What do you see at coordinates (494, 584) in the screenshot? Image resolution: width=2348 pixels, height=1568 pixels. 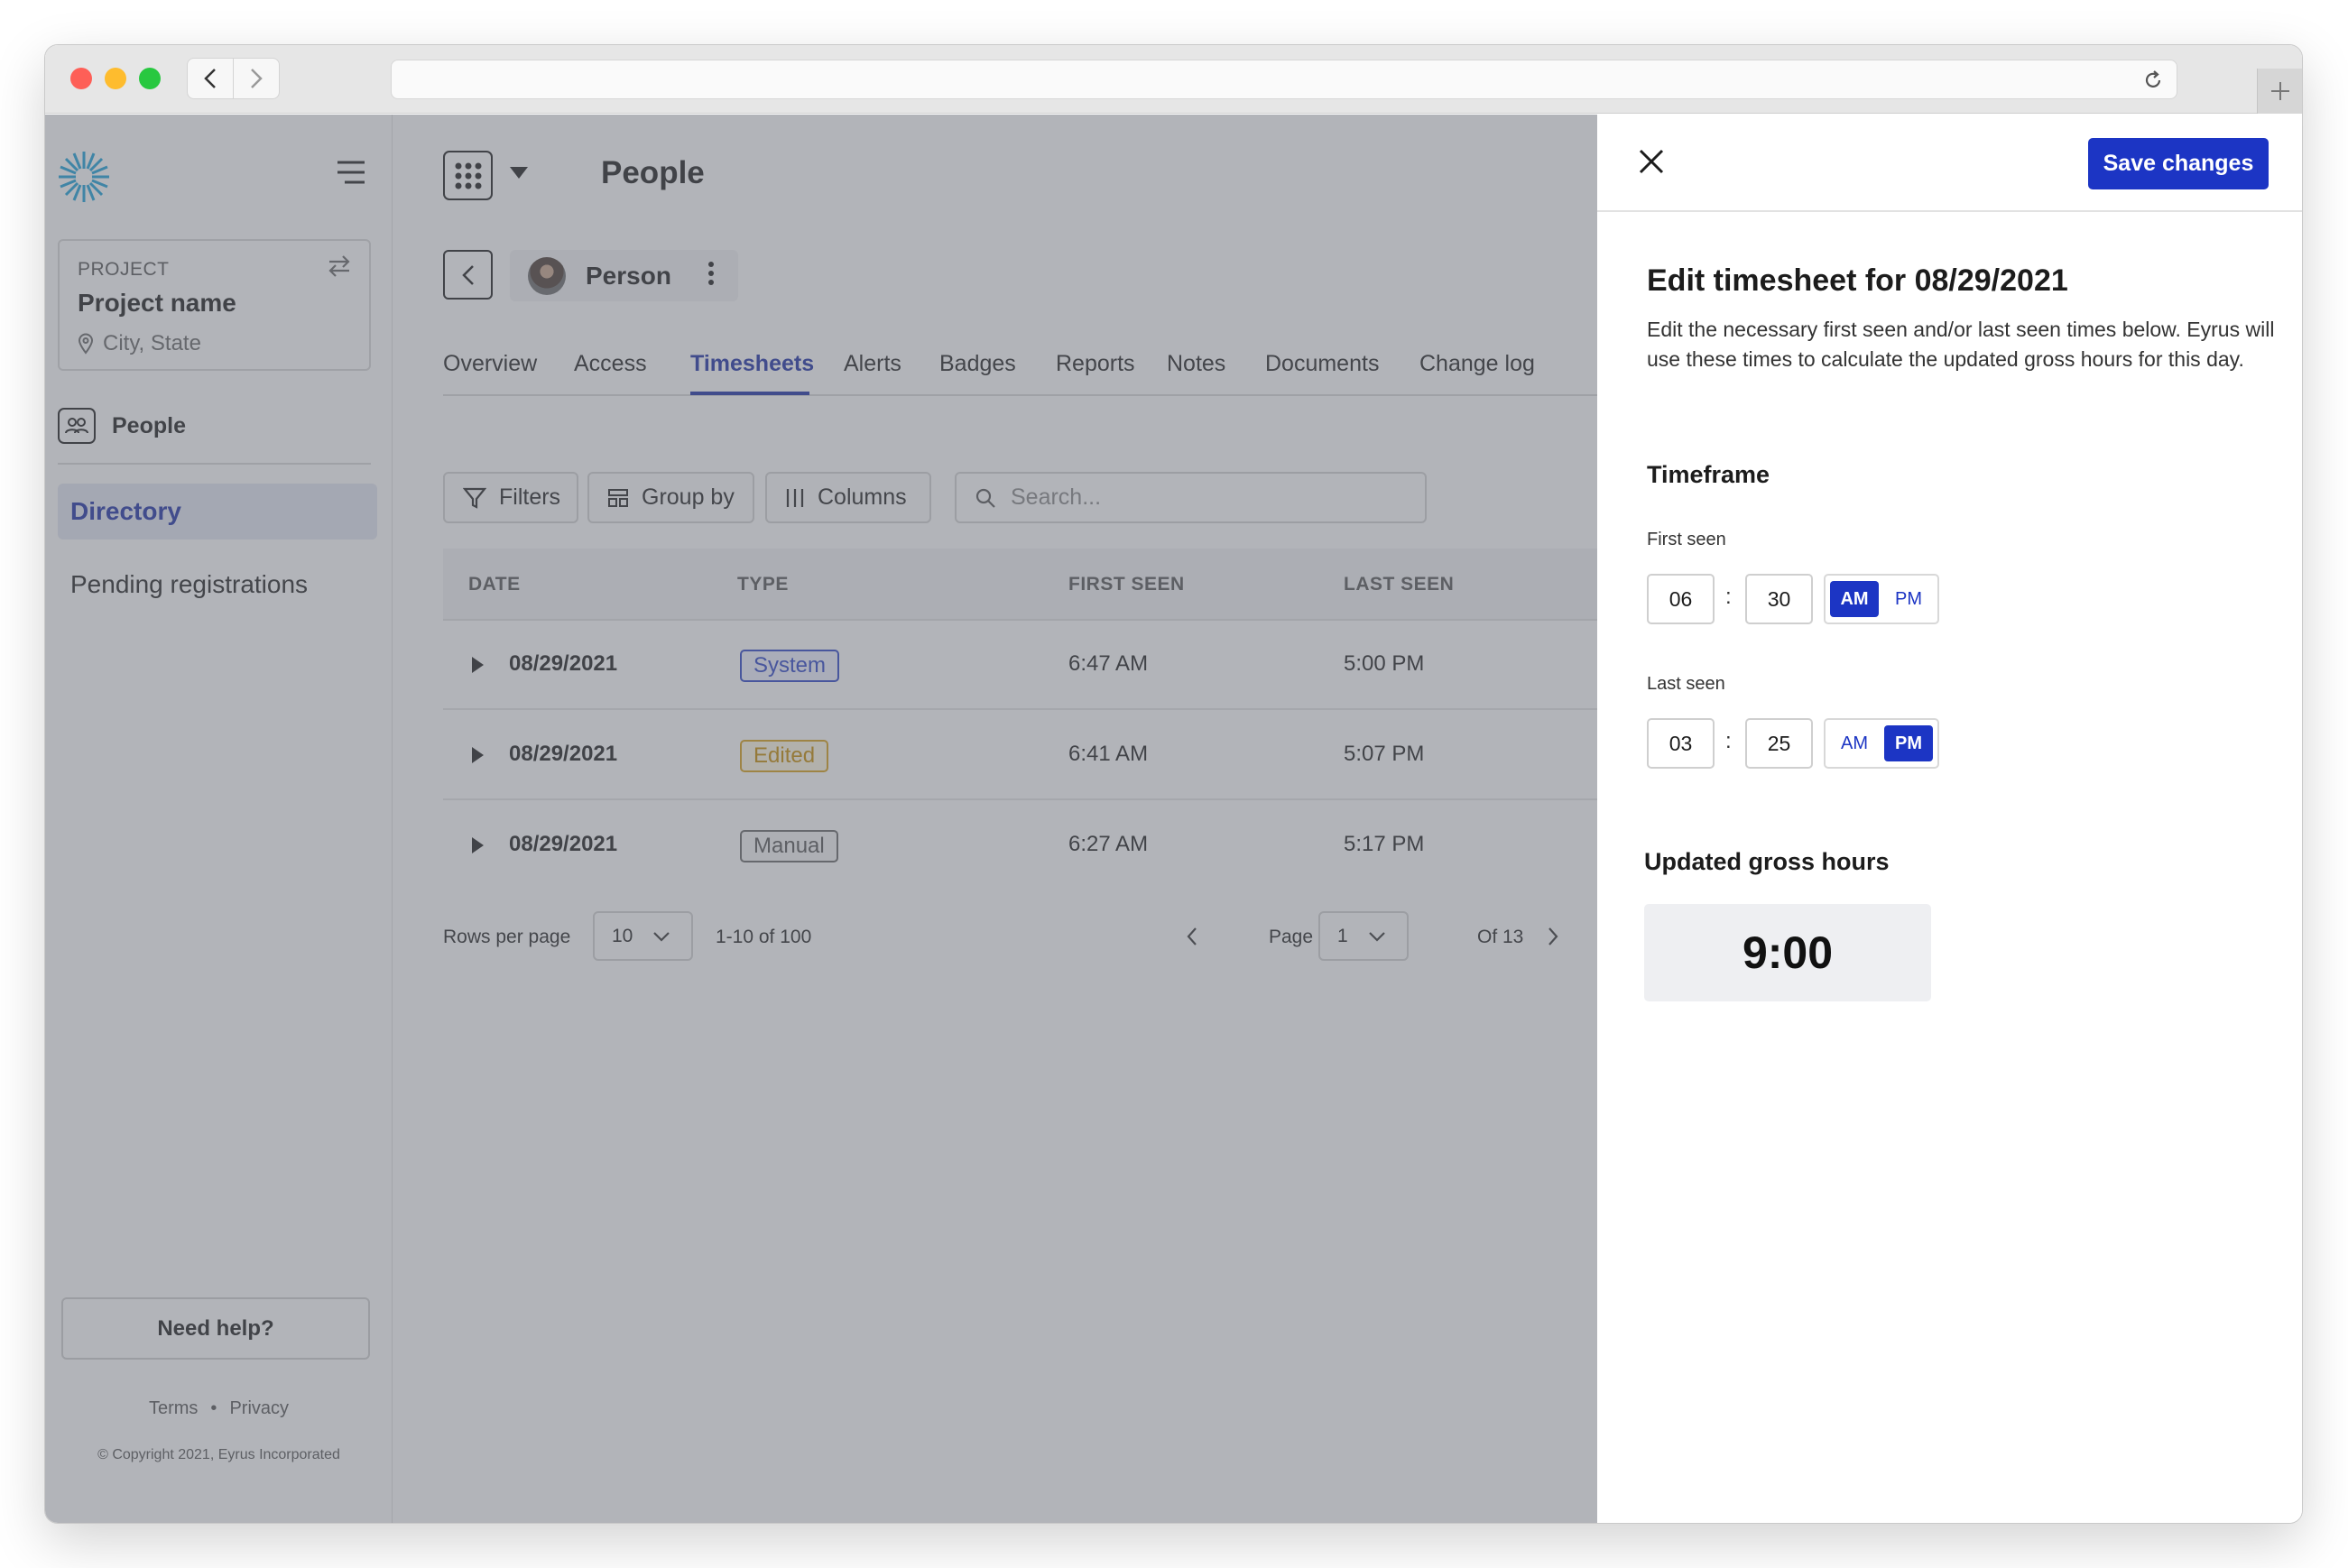 I see `header-date: DATE` at bounding box center [494, 584].